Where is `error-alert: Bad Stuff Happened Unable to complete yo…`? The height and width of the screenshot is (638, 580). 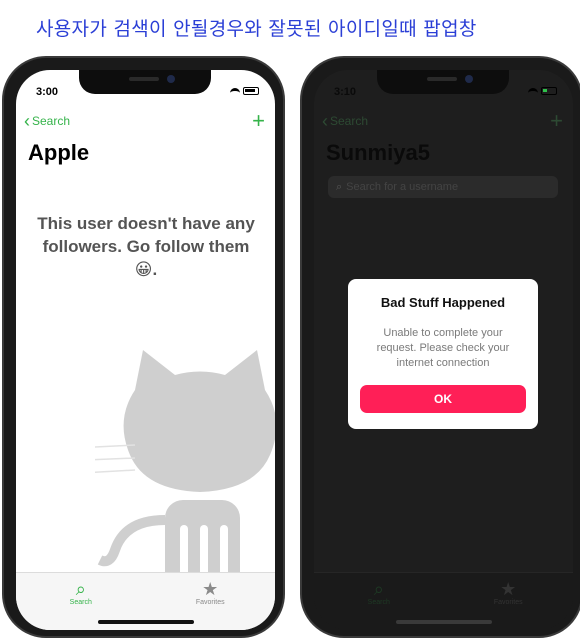
error-alert: Bad Stuff Happened Unable to complete yo… is located at coordinates (443, 354).